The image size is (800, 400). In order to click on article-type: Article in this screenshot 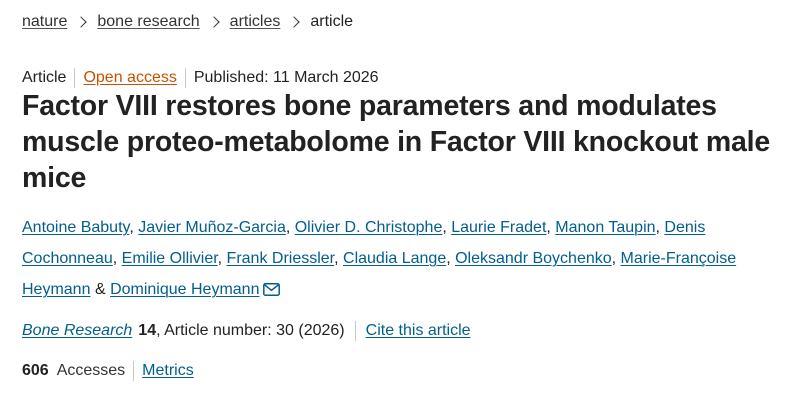, I will do `click(44, 77)`.